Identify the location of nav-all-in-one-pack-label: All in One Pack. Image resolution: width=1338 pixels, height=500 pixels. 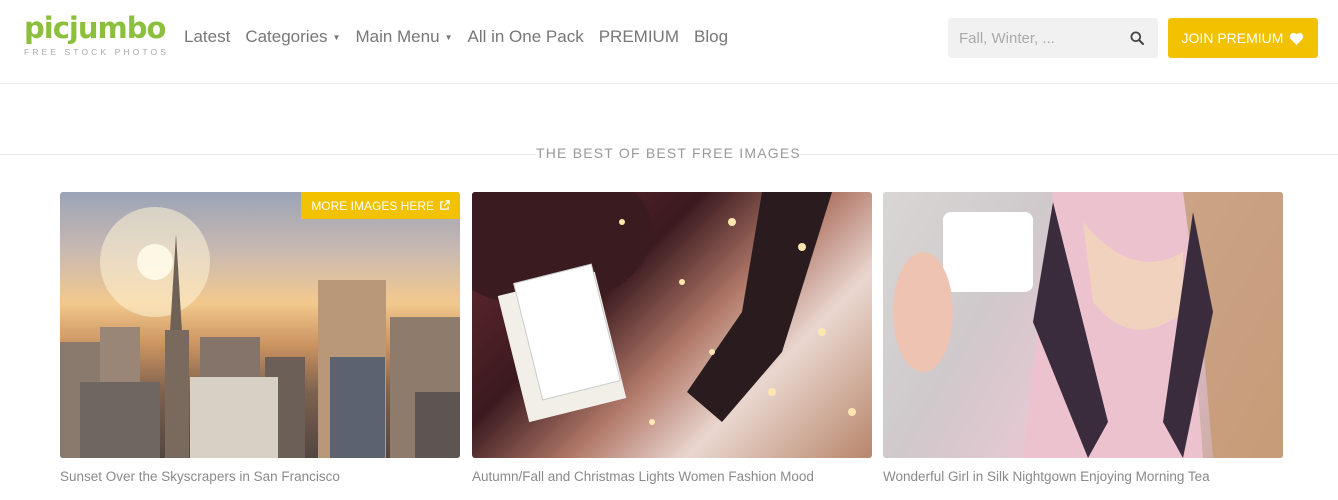
(525, 36).